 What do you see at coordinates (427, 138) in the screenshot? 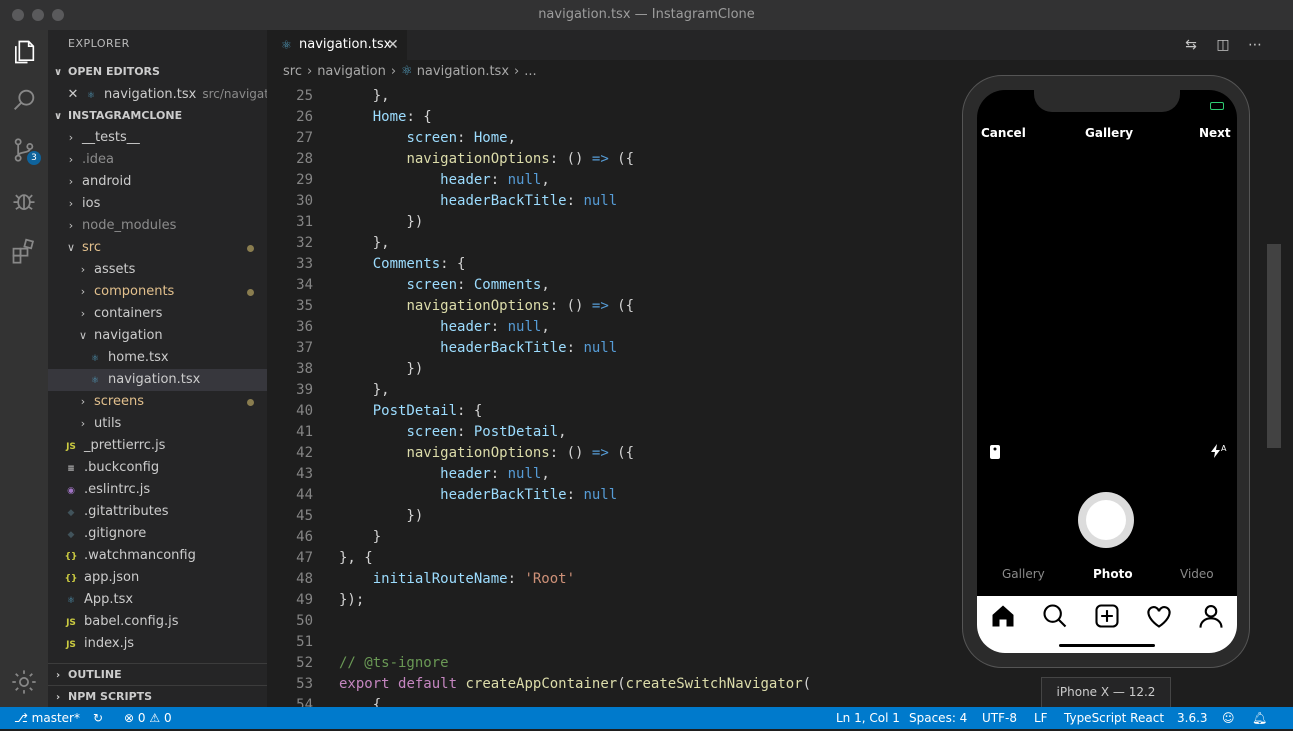
I see `line-source: screen: Home,` at bounding box center [427, 138].